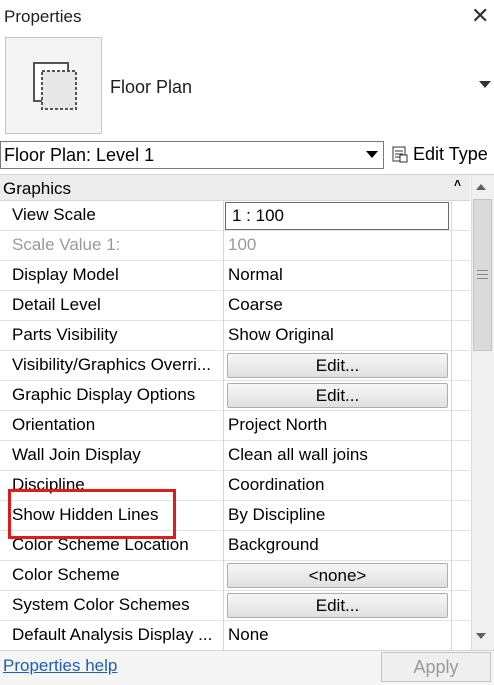 This screenshot has width=494, height=685. What do you see at coordinates (60, 666) in the screenshot?
I see `properties-help-link: Properties help` at bounding box center [60, 666].